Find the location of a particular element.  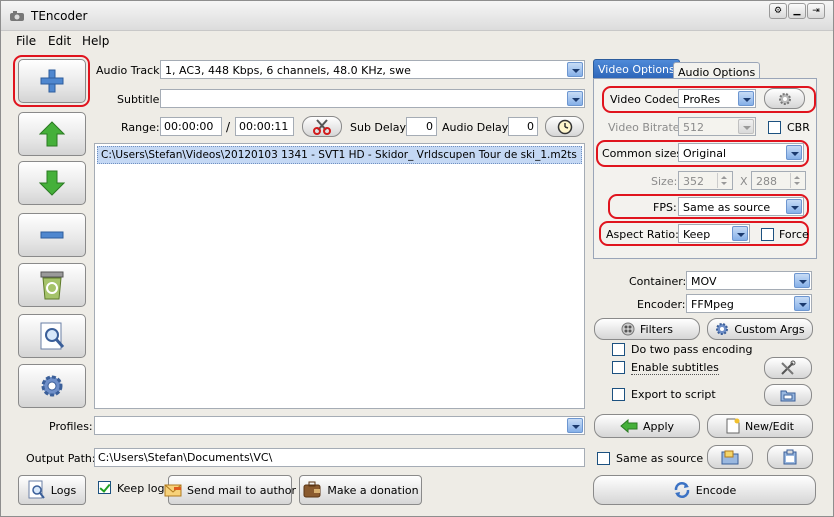

custom-args-icon is located at coordinates (722, 329).